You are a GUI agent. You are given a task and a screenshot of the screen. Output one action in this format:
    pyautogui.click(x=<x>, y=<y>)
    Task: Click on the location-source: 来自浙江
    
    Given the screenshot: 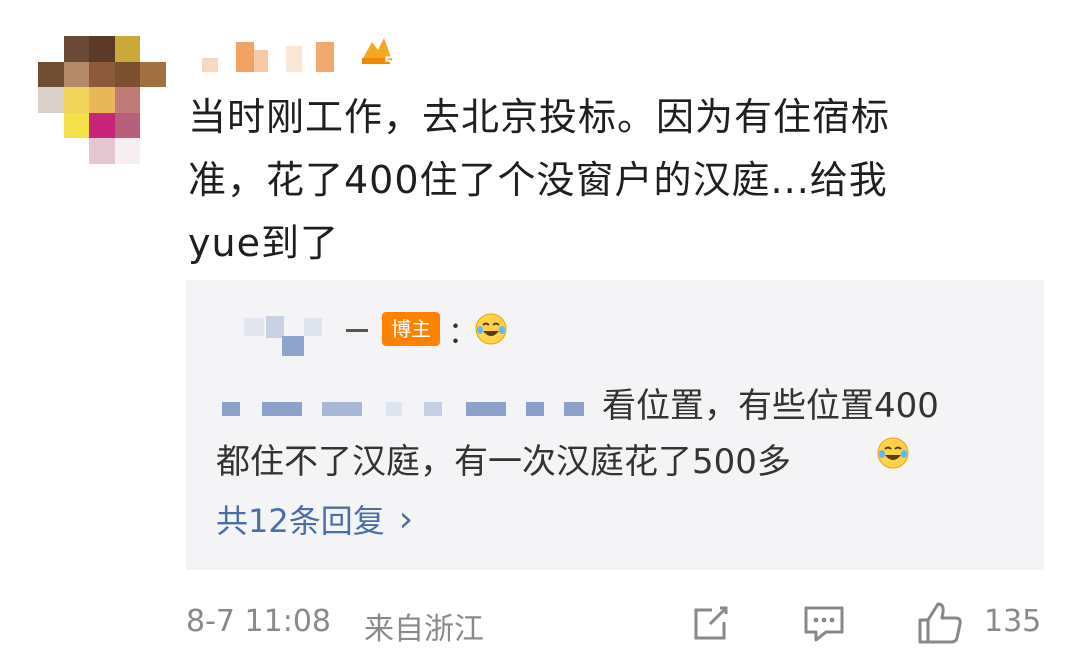 What is the action you would take?
    pyautogui.click(x=424, y=629)
    